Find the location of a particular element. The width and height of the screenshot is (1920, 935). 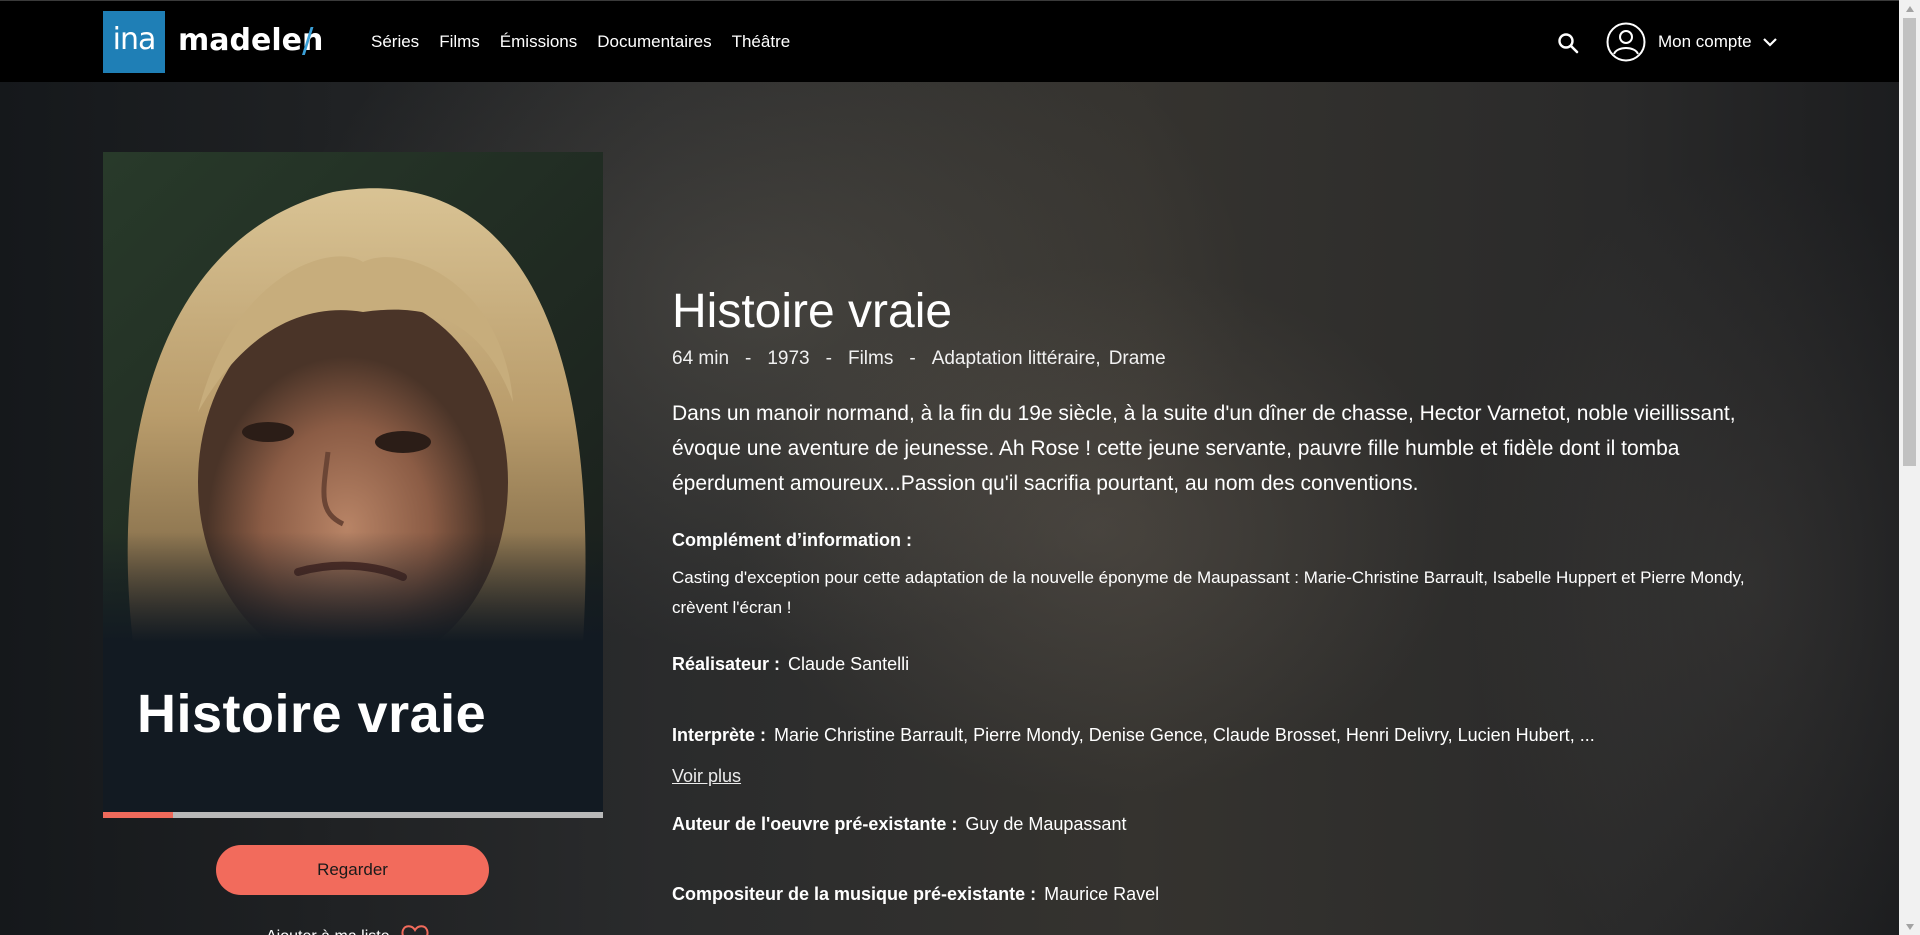

director-name: Claude Santelli is located at coordinates (849, 664).